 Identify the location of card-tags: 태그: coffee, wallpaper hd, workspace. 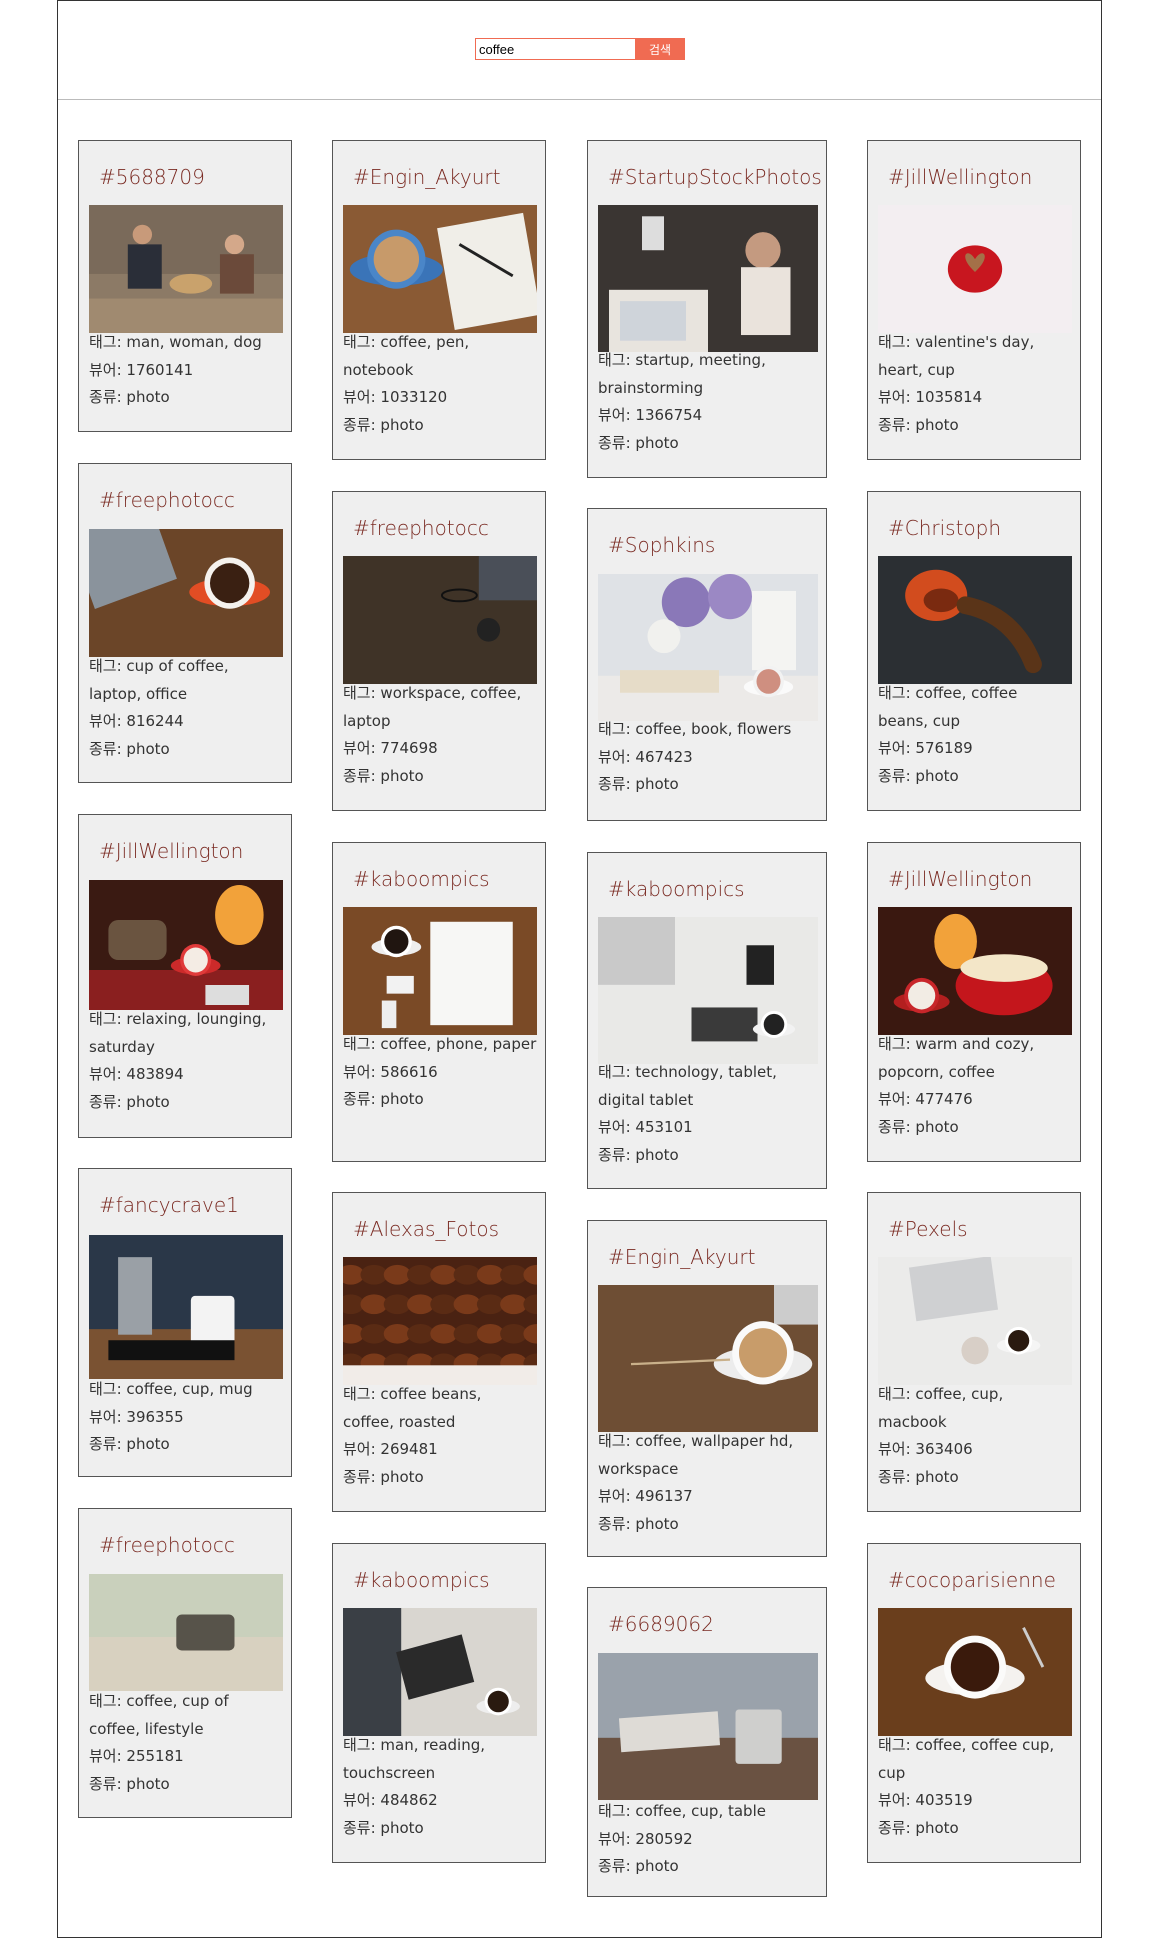
(696, 1455).